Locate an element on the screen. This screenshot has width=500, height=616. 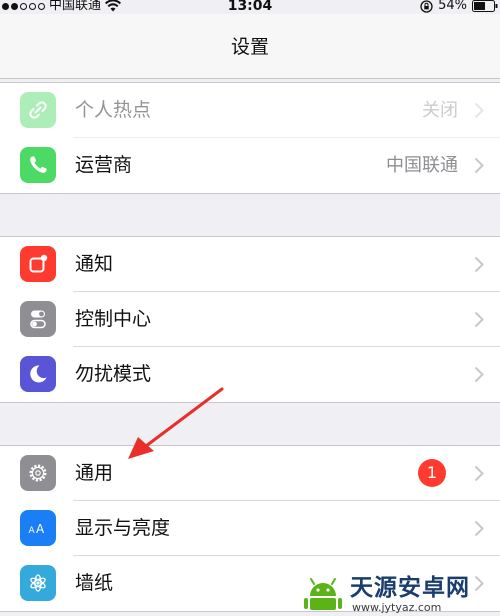
nav-bar: 设置 is located at coordinates (250, 46).